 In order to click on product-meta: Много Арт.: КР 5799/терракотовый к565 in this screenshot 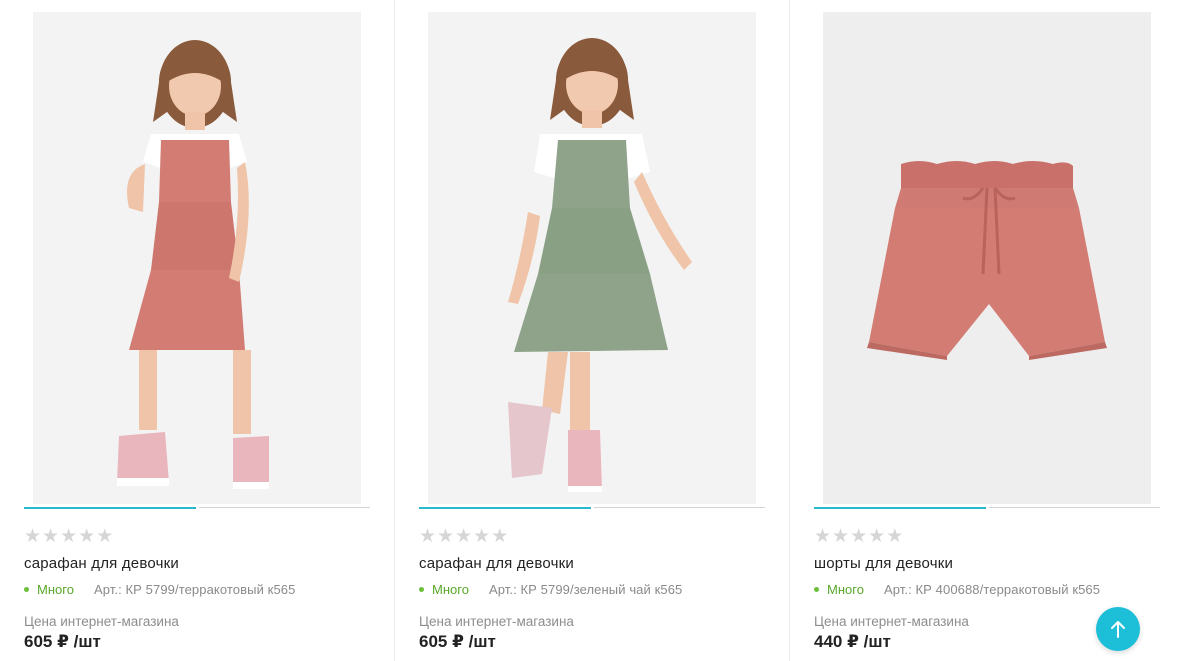, I will do `click(197, 589)`.